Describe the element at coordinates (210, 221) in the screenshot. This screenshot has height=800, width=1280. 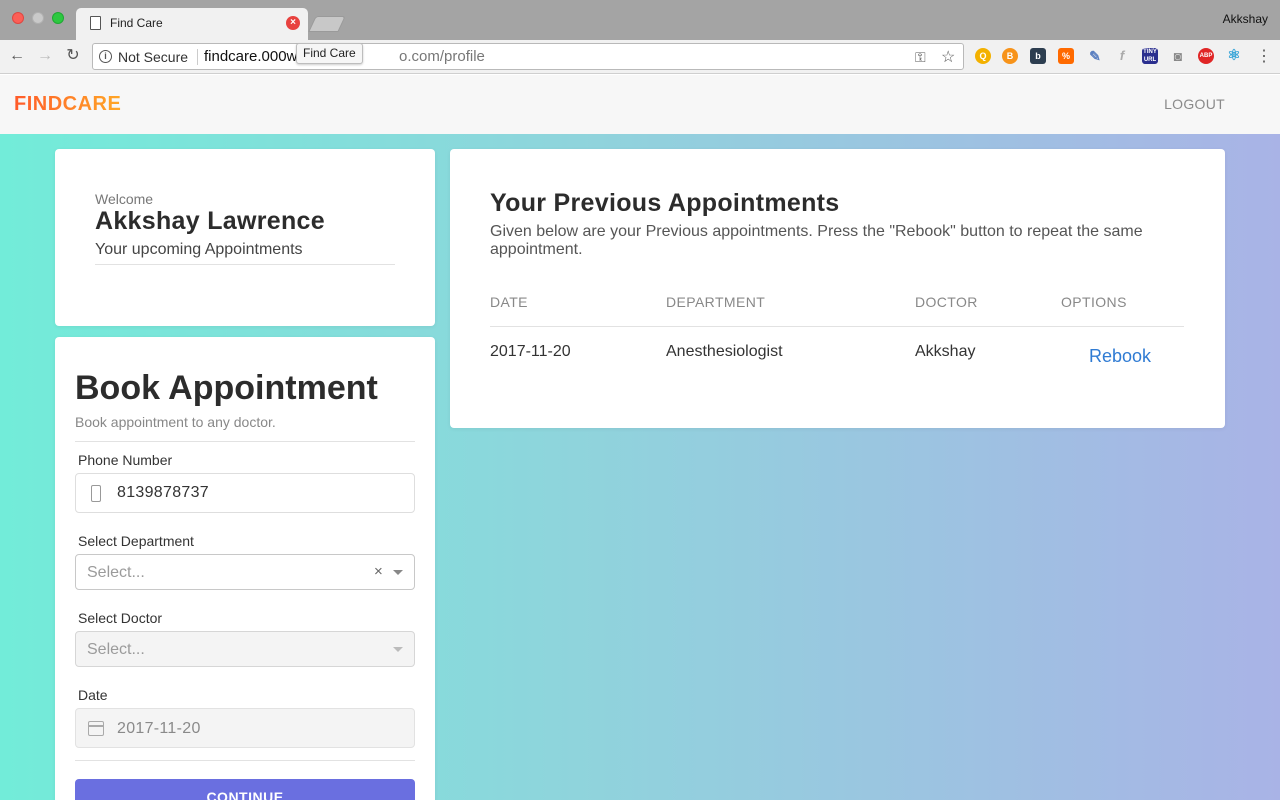
I see `user-name: Akkshay Lawrence` at that location.